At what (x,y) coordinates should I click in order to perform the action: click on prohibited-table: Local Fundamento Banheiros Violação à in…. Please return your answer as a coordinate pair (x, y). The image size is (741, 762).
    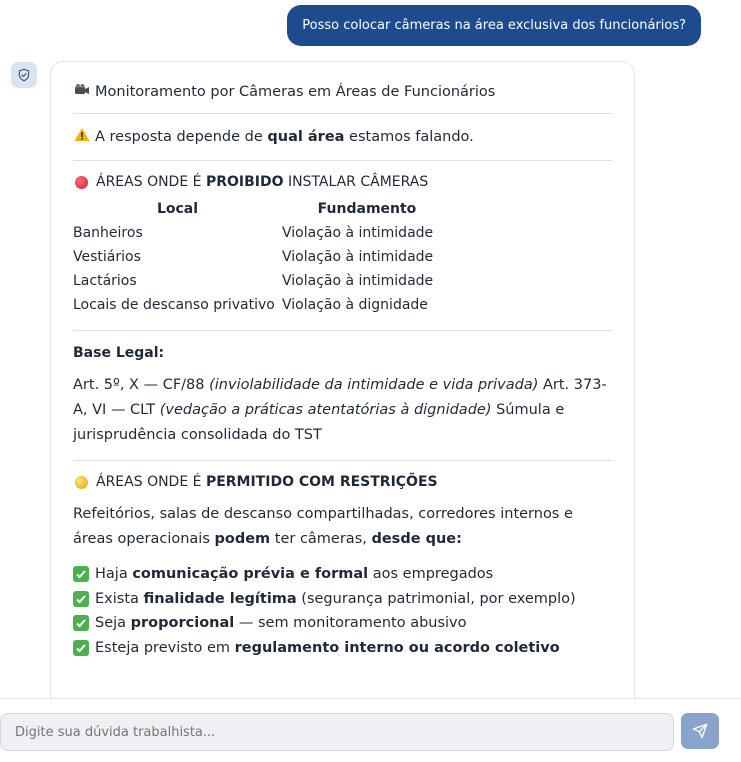
    Looking at the image, I should click on (262, 258).